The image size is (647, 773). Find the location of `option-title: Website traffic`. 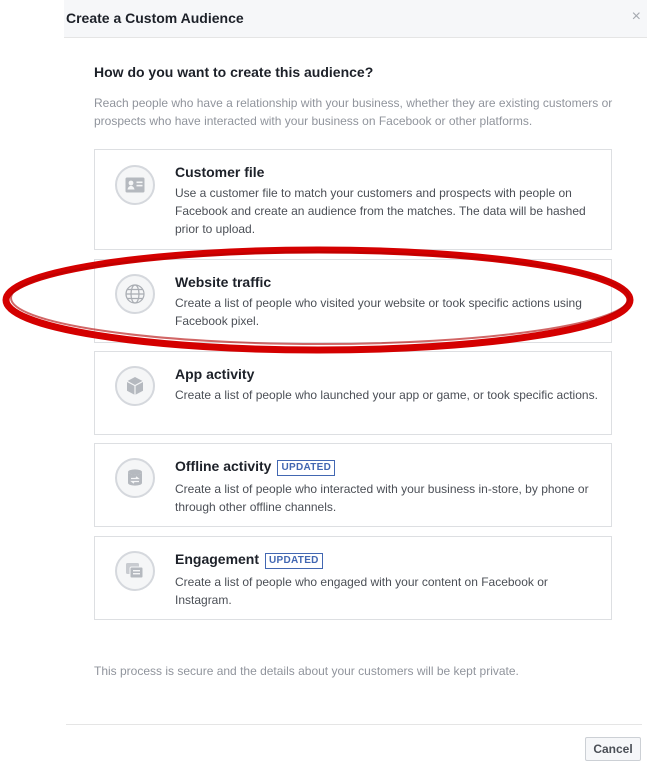

option-title: Website traffic is located at coordinates (223, 282).